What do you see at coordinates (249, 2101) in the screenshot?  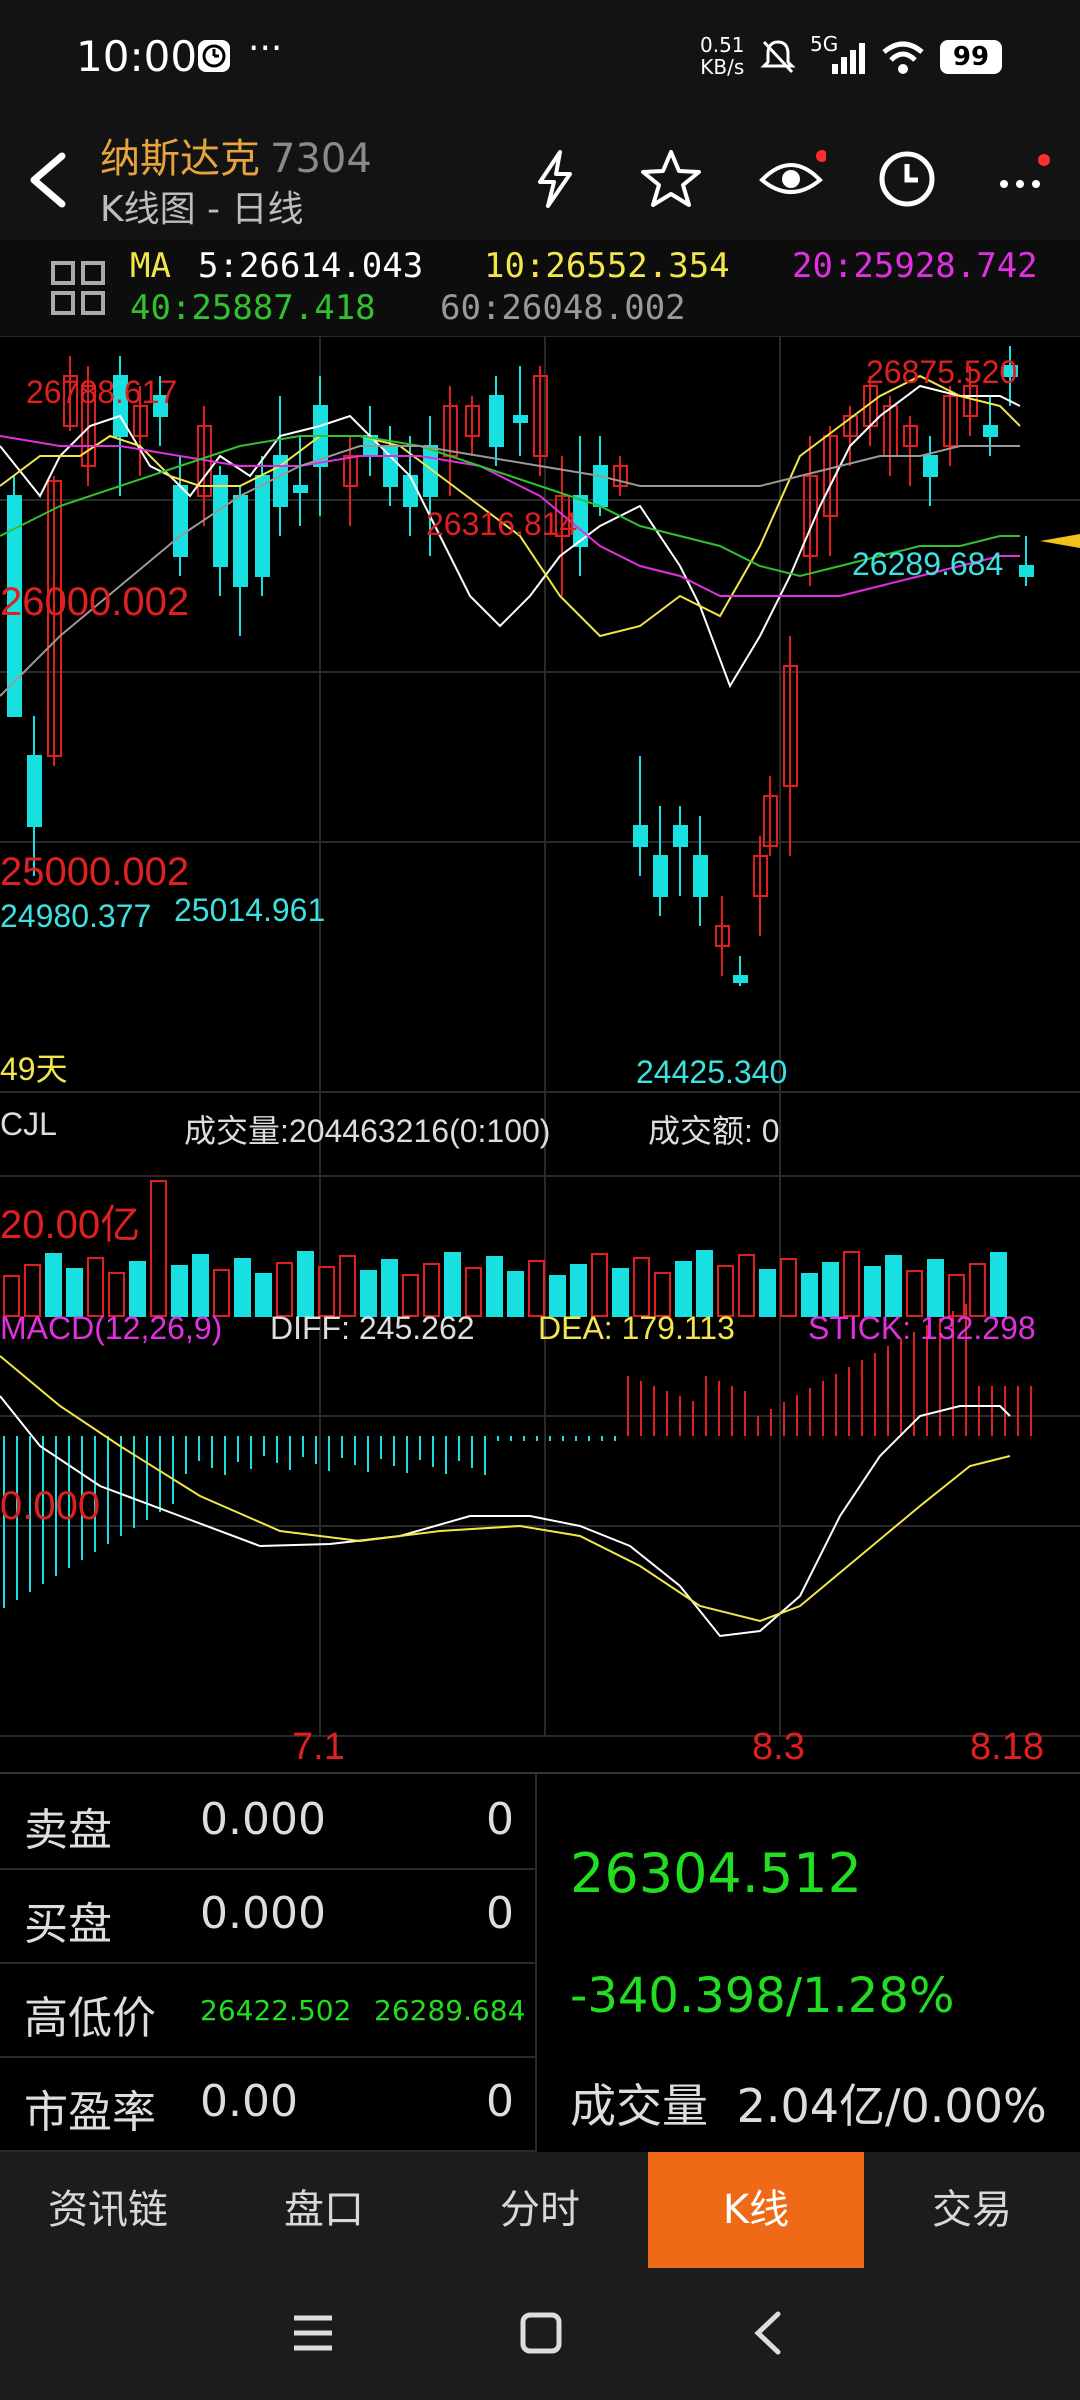 I see `pe-value: 0.00` at bounding box center [249, 2101].